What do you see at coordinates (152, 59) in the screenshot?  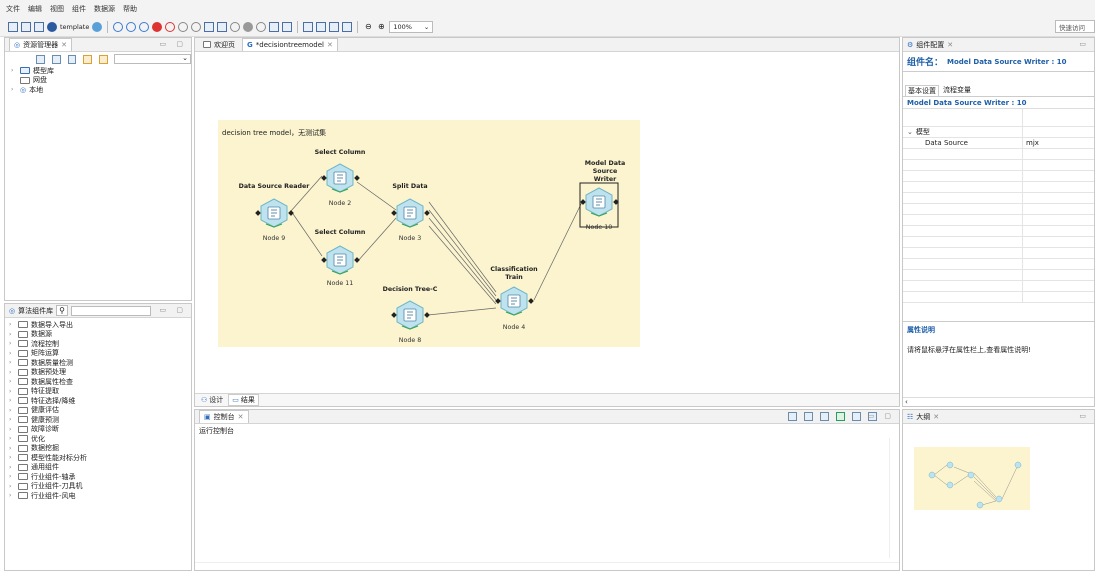 I see `resource-filter-select: ⌄` at bounding box center [152, 59].